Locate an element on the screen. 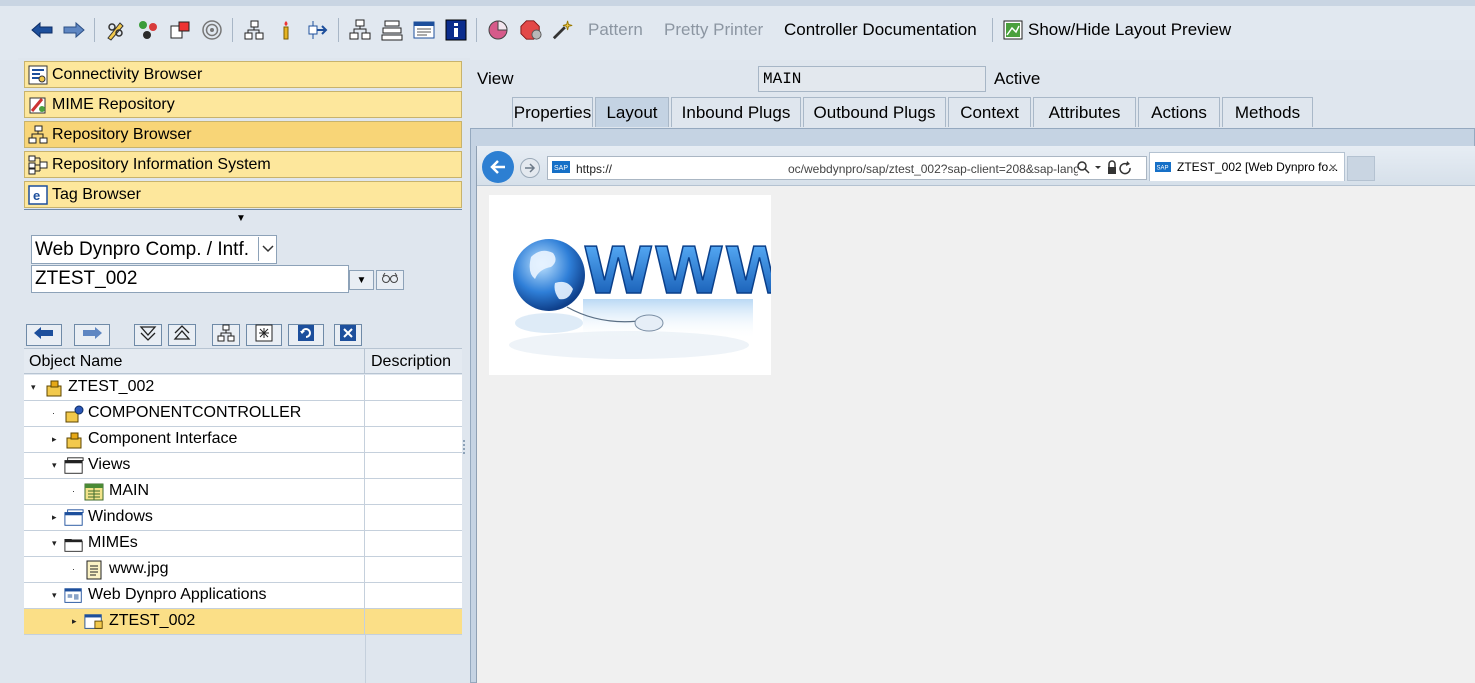  tree-row: ▾ Web Dynpro Applications is located at coordinates (243, 596).